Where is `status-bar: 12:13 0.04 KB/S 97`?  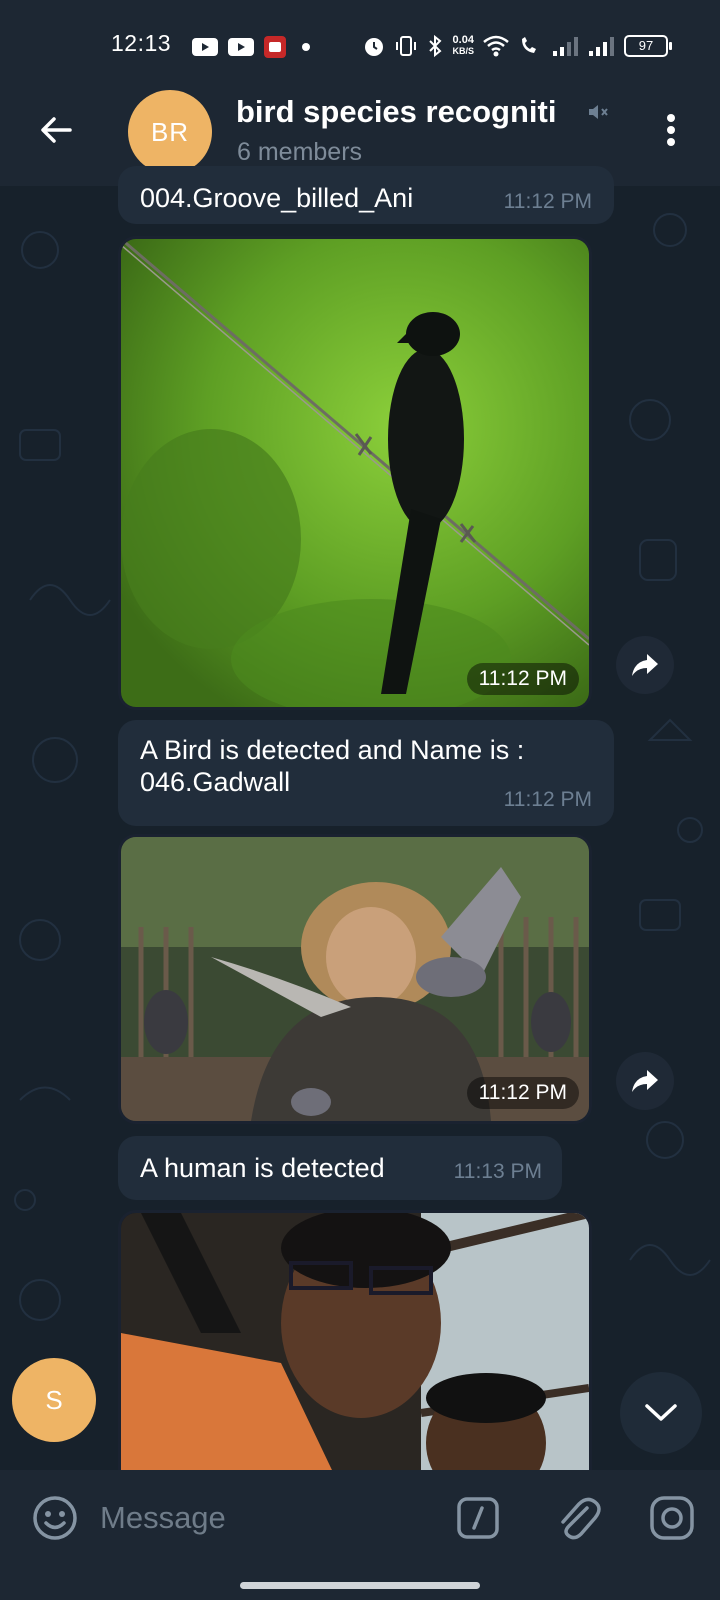 status-bar: 12:13 0.04 KB/S 97 is located at coordinates (360, 44).